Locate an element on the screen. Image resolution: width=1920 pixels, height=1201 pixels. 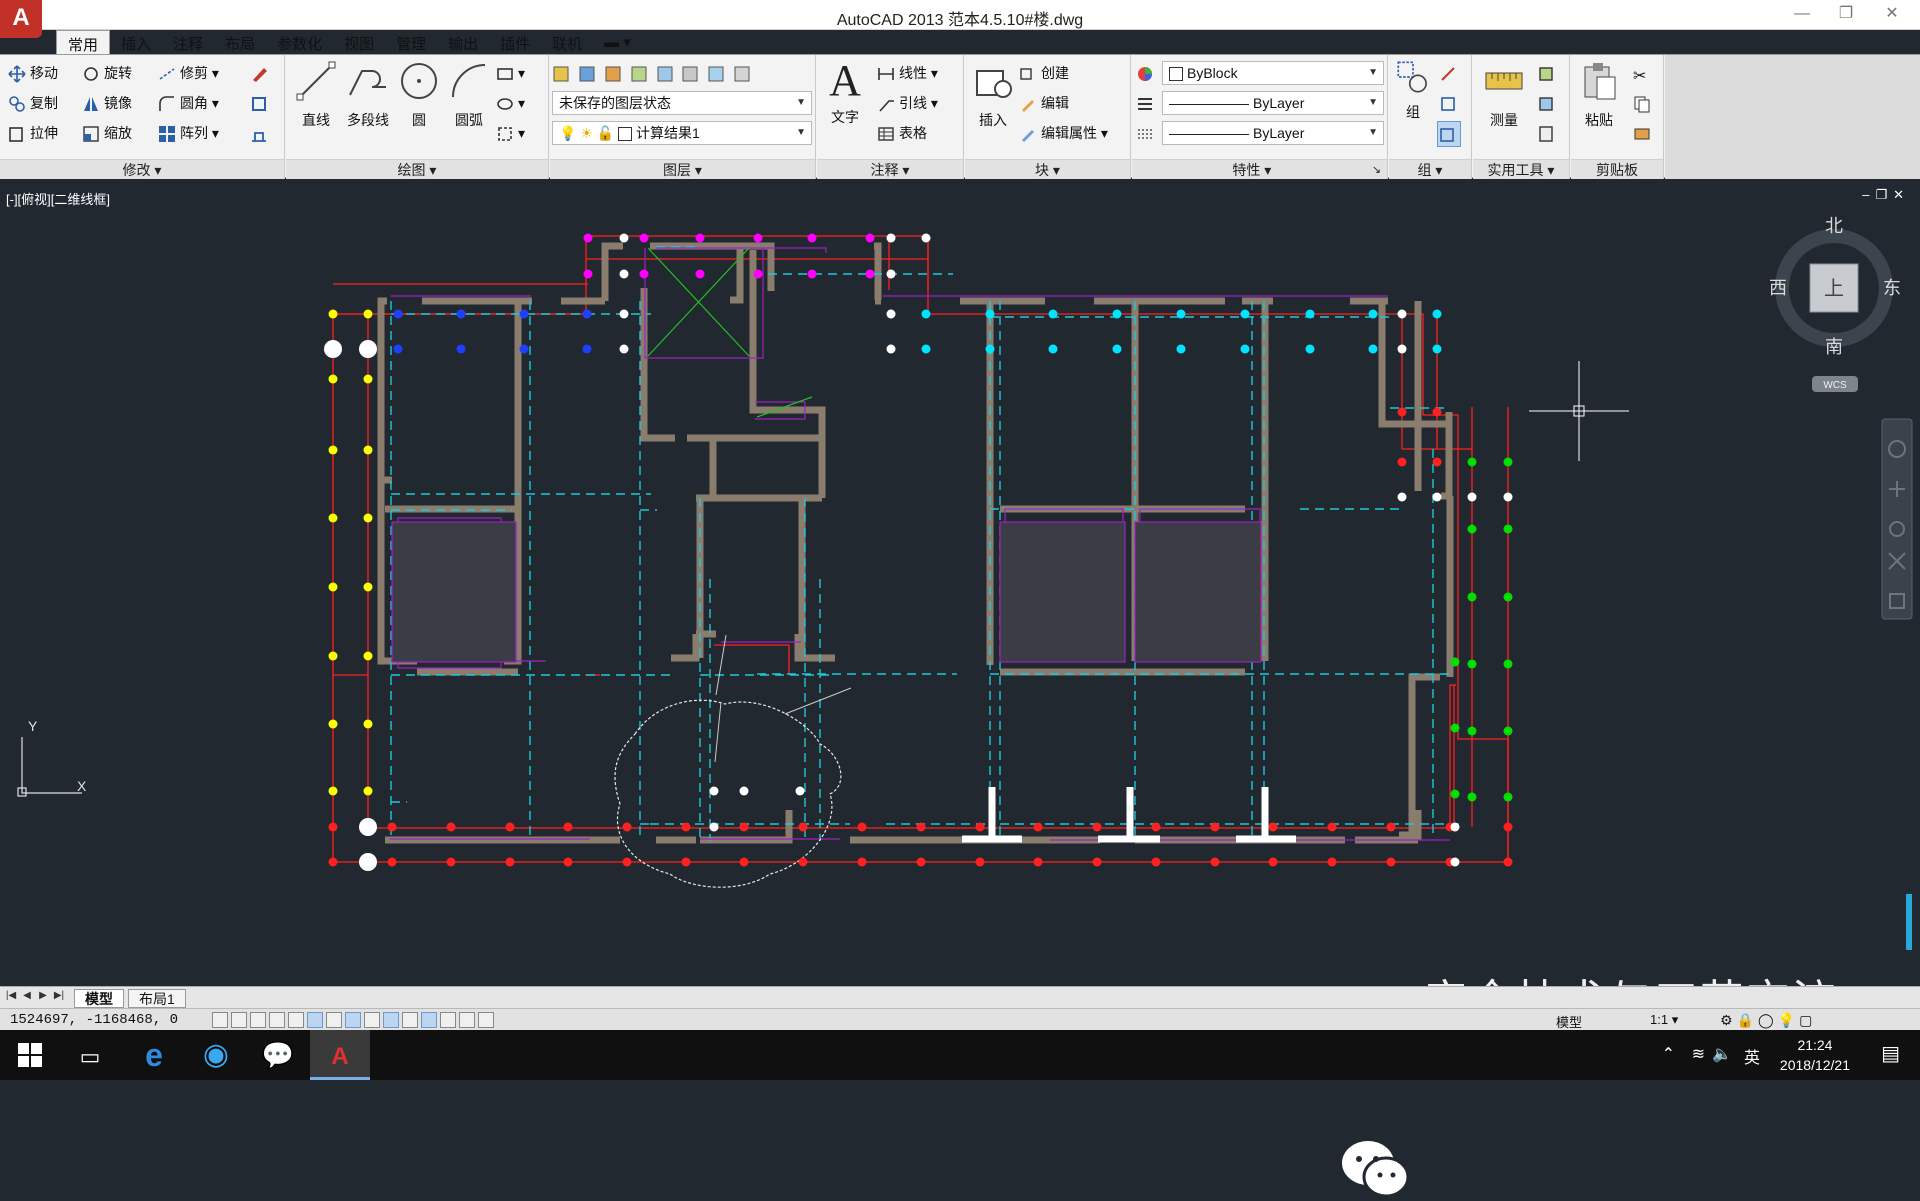
edit-attribute-button: 编辑属性 ▾ is located at coordinates (1063, 133).